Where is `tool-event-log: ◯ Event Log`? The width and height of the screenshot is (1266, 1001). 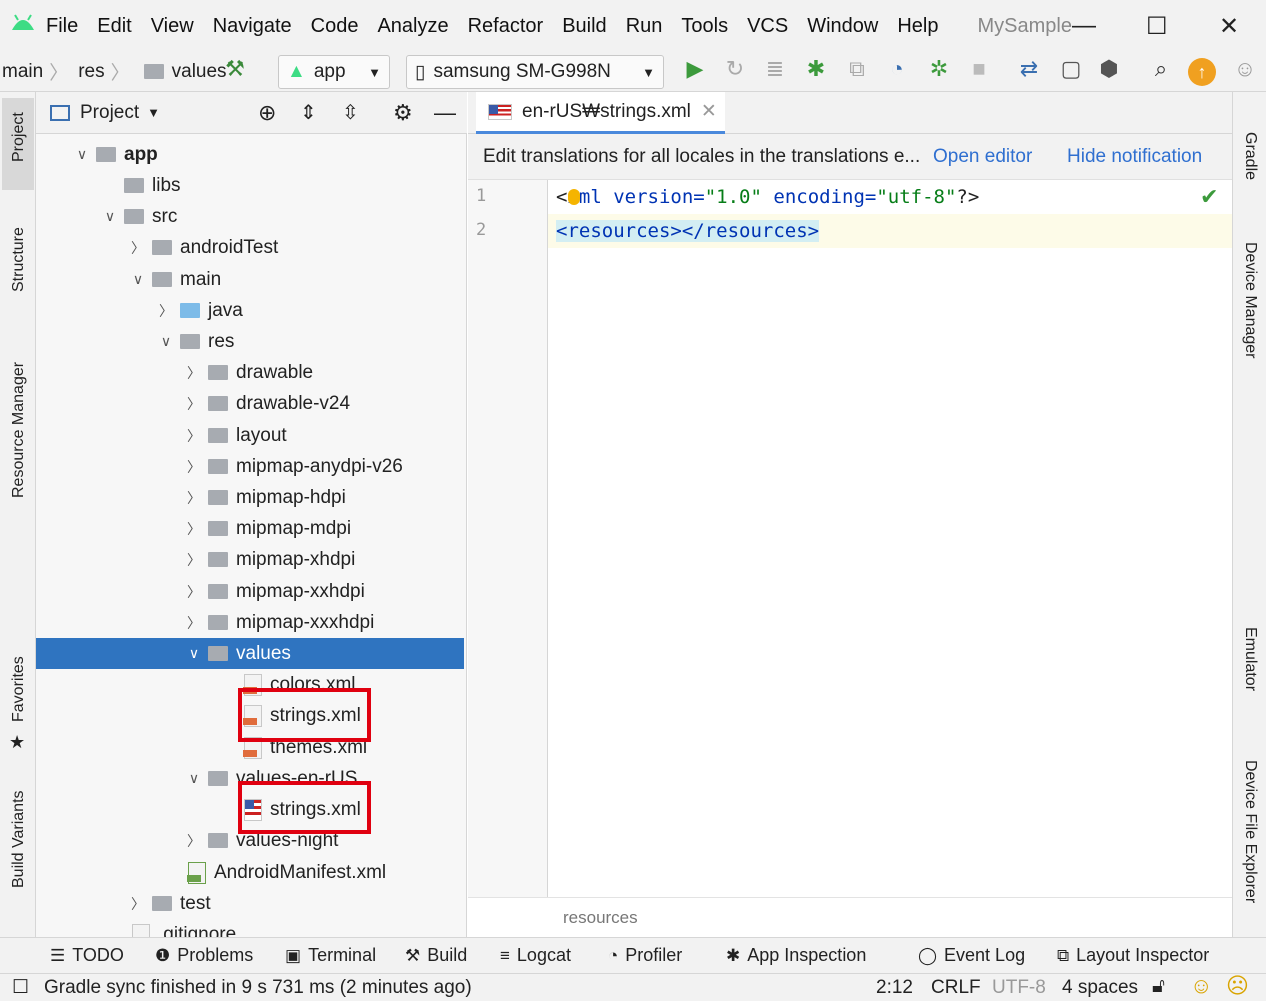 tool-event-log: ◯ Event Log is located at coordinates (971, 955).